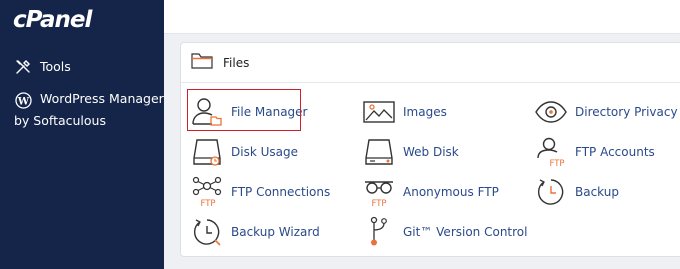 The width and height of the screenshot is (680, 269). I want to click on anonymous-ftp-link: FTP Anonymous FTP, so click(431, 192).